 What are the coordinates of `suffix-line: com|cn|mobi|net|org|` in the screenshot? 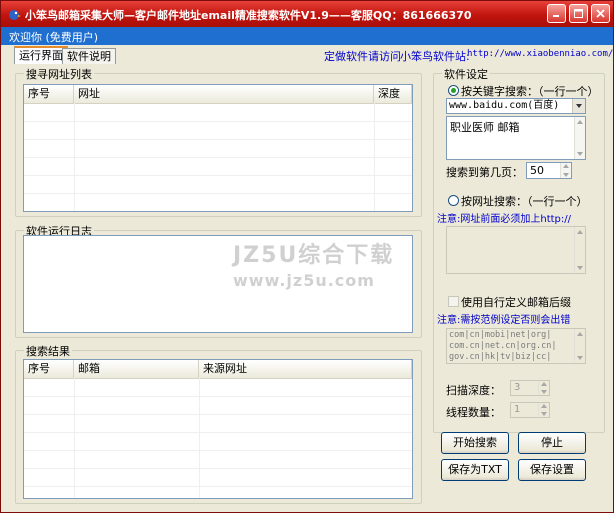 It's located at (500, 335).